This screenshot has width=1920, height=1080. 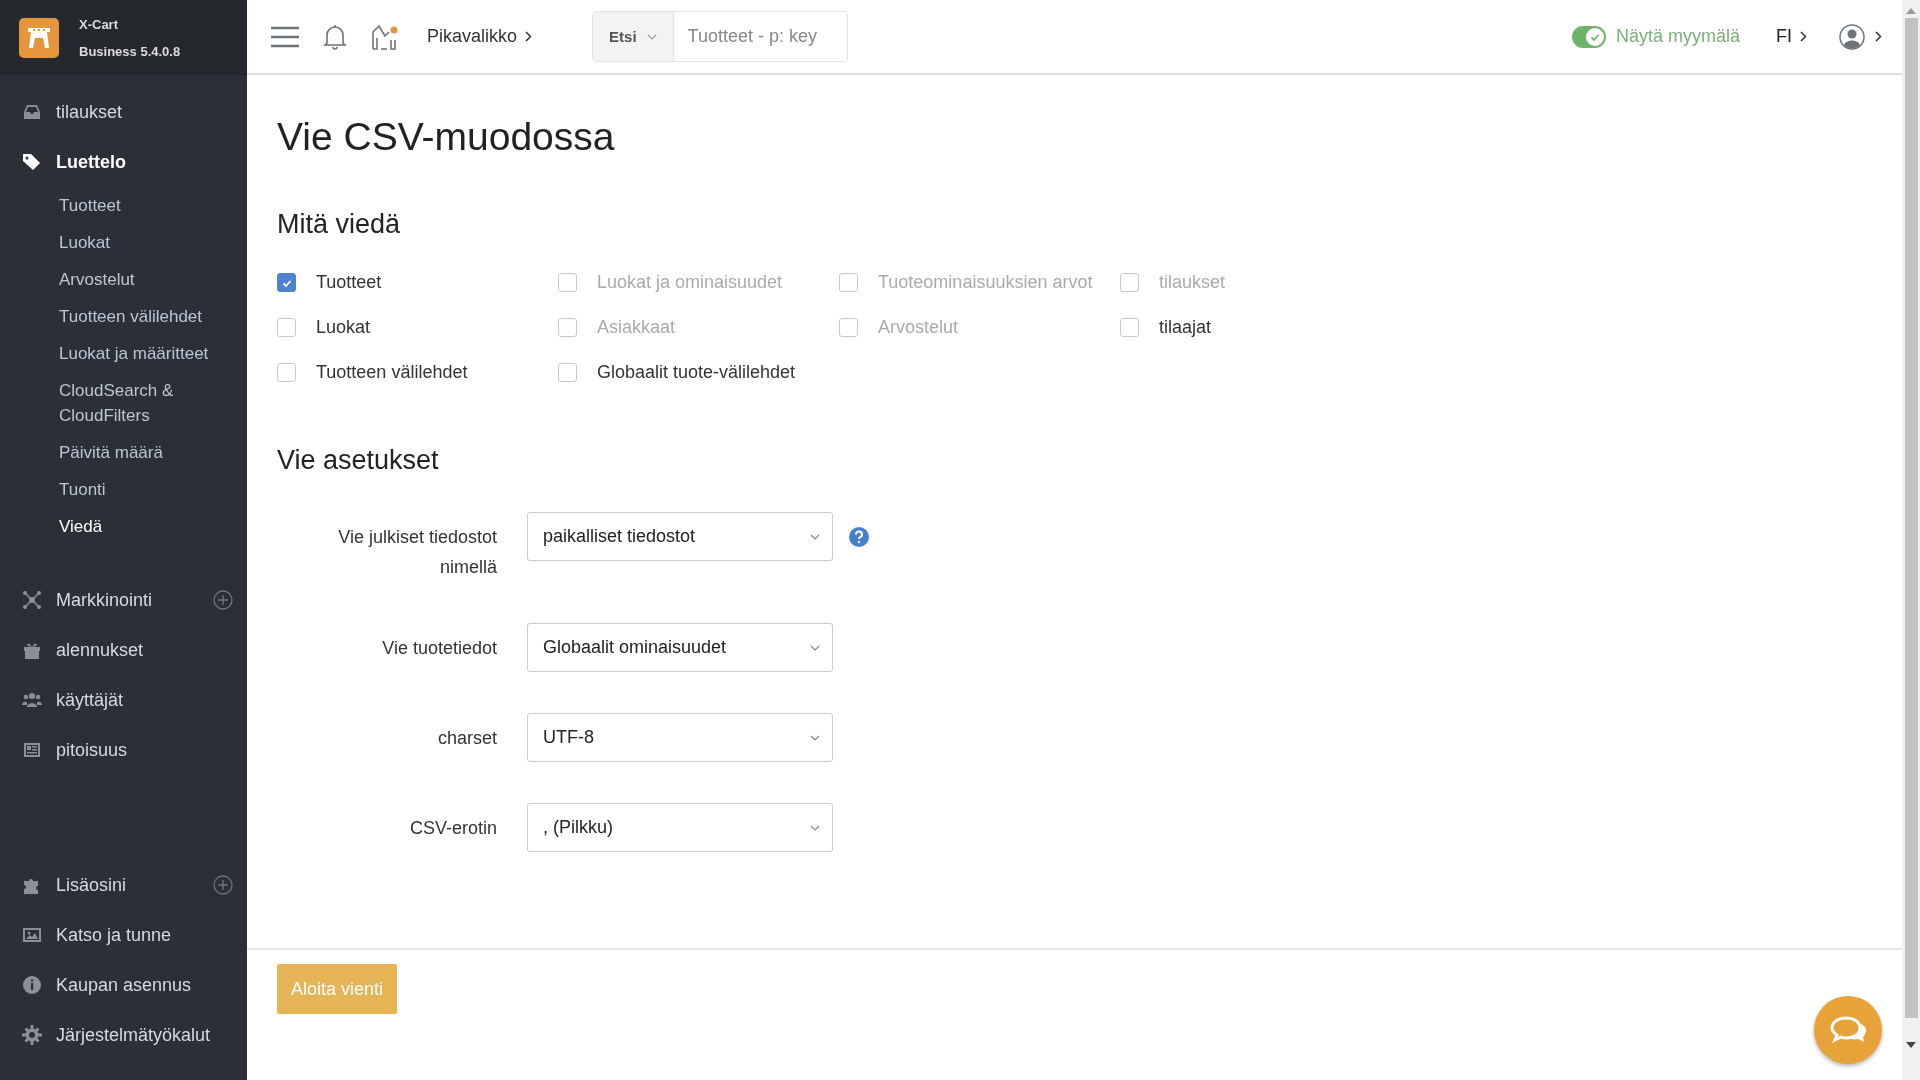 I want to click on scrollbar-thumb, so click(x=1911, y=518).